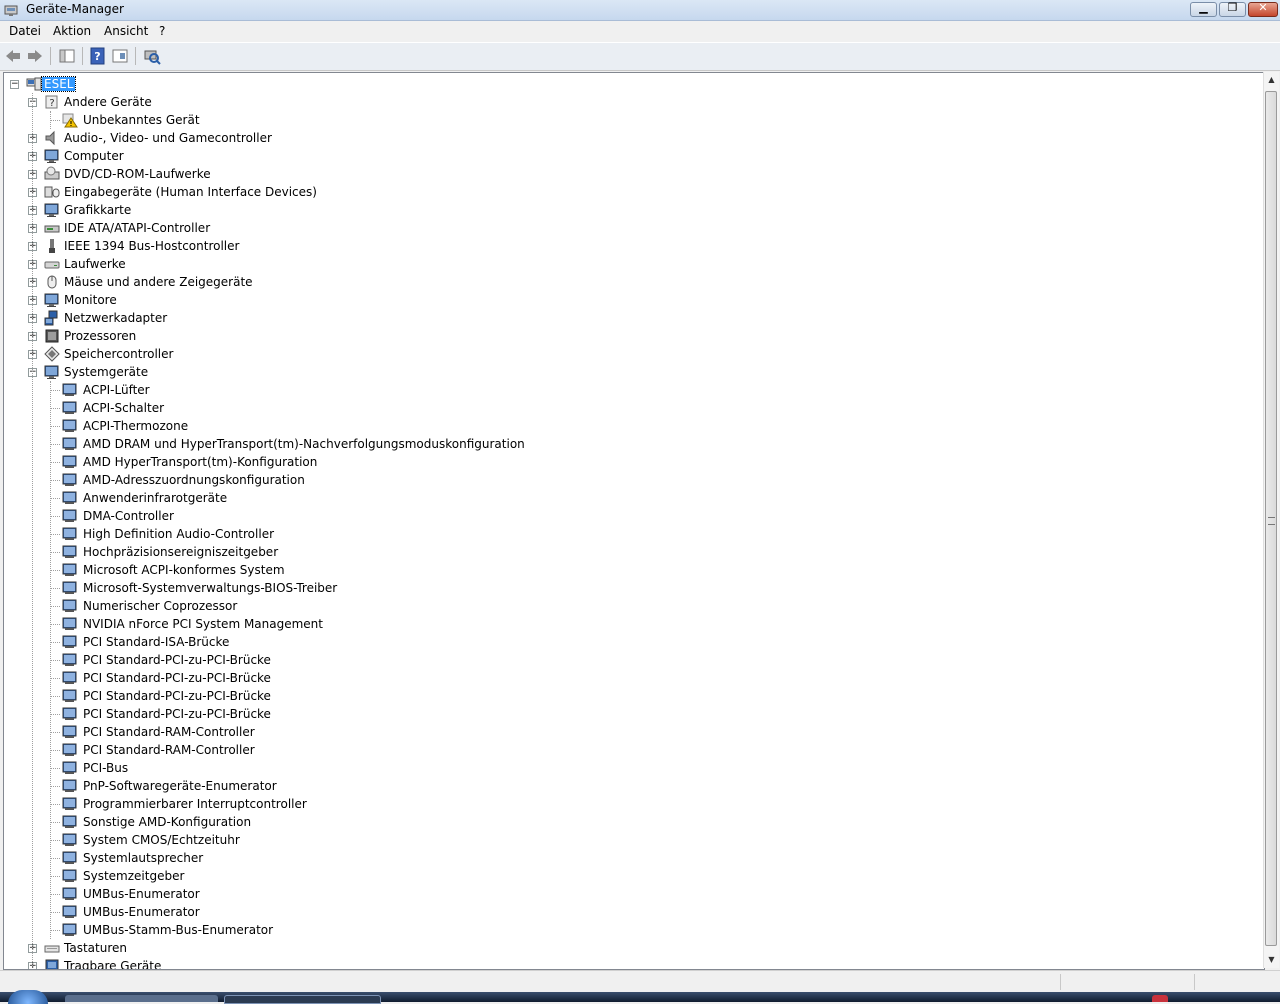 This screenshot has width=1280, height=1004. I want to click on status-bar, so click(640, 981).